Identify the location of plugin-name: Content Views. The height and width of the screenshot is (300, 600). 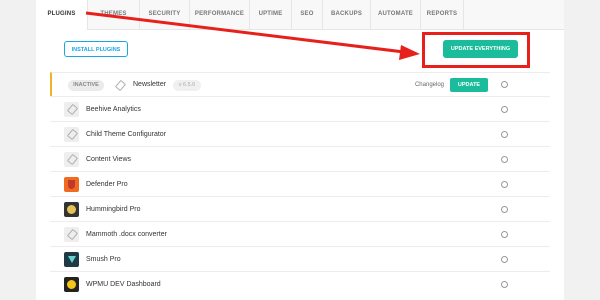
(109, 159).